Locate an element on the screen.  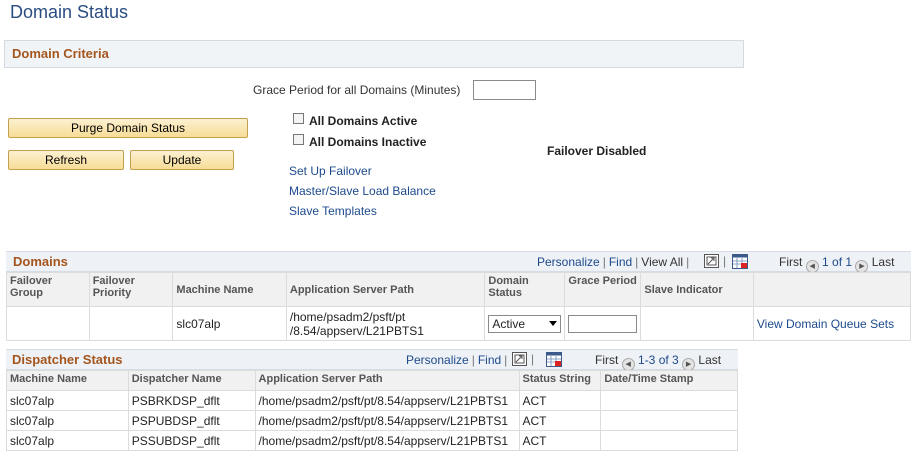
col-actions is located at coordinates (832, 289).